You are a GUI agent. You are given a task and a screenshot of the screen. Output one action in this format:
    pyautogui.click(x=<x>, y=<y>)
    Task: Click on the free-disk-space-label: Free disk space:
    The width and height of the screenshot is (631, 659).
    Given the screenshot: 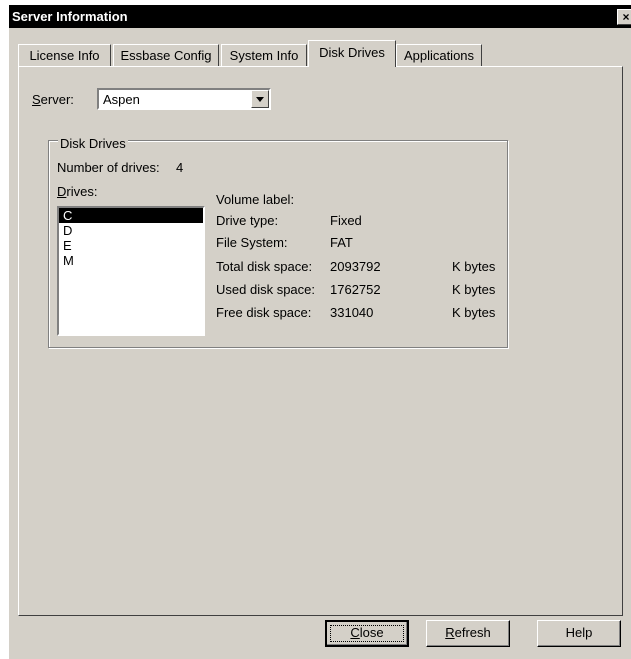 What is the action you would take?
    pyautogui.click(x=264, y=312)
    